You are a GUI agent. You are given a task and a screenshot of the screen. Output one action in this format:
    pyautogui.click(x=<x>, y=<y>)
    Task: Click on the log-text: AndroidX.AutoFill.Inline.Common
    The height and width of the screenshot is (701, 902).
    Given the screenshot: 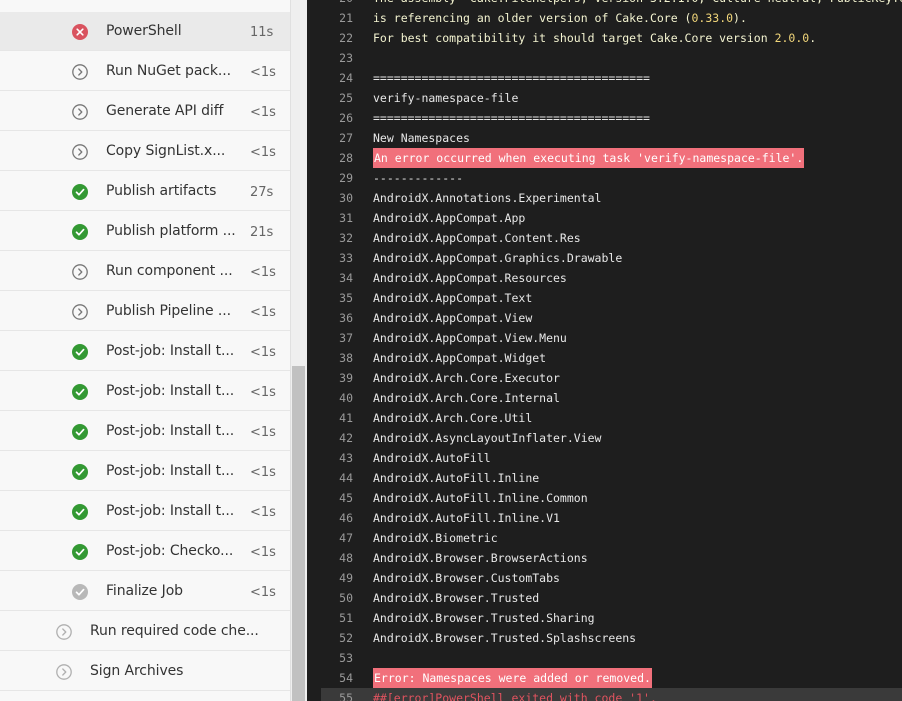 What is the action you would take?
    pyautogui.click(x=480, y=498)
    